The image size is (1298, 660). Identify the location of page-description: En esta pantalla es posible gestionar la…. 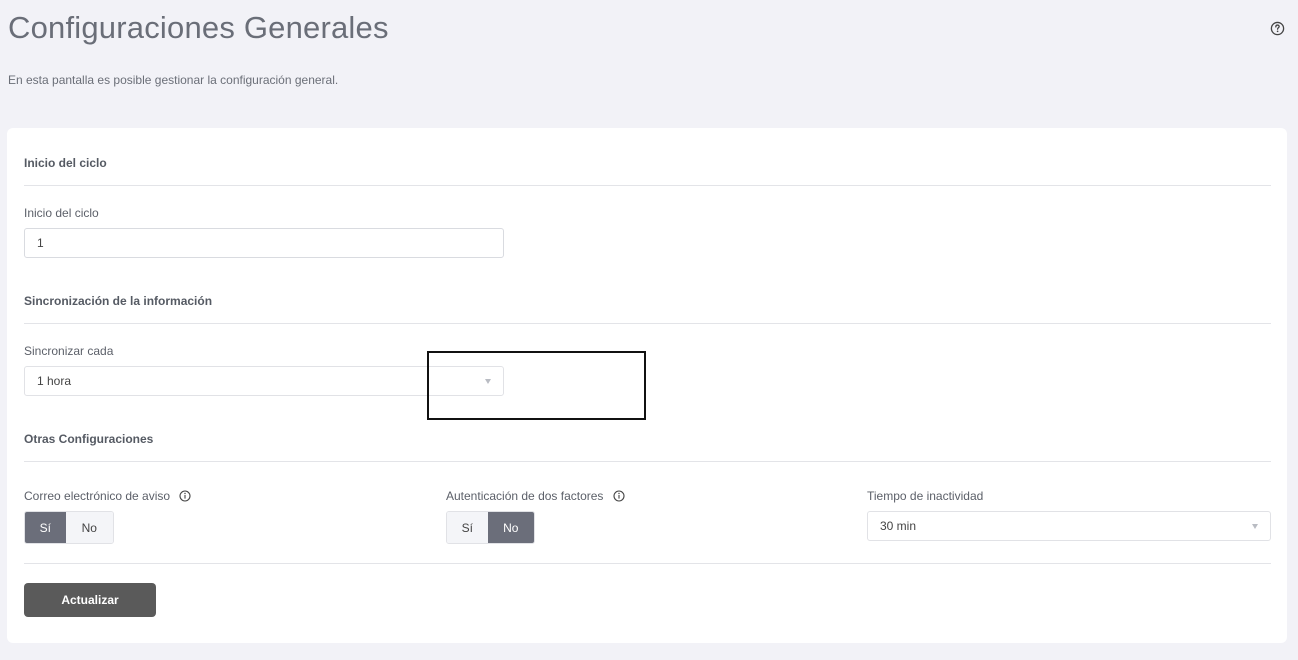
(173, 80).